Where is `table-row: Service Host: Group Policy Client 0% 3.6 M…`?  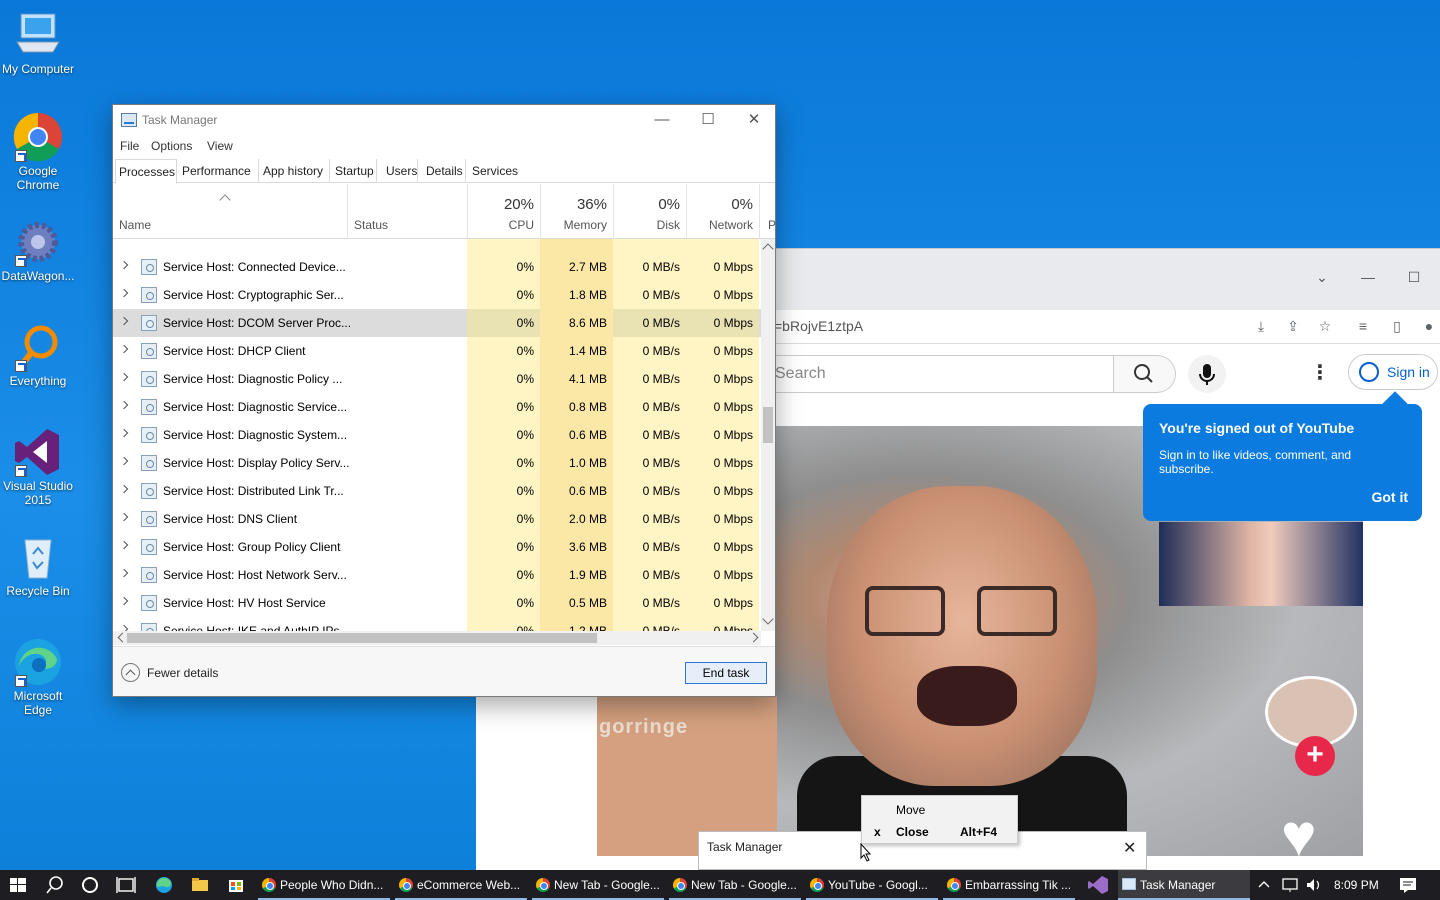 table-row: Service Host: Group Policy Client 0% 3.6 M… is located at coordinates (437, 547).